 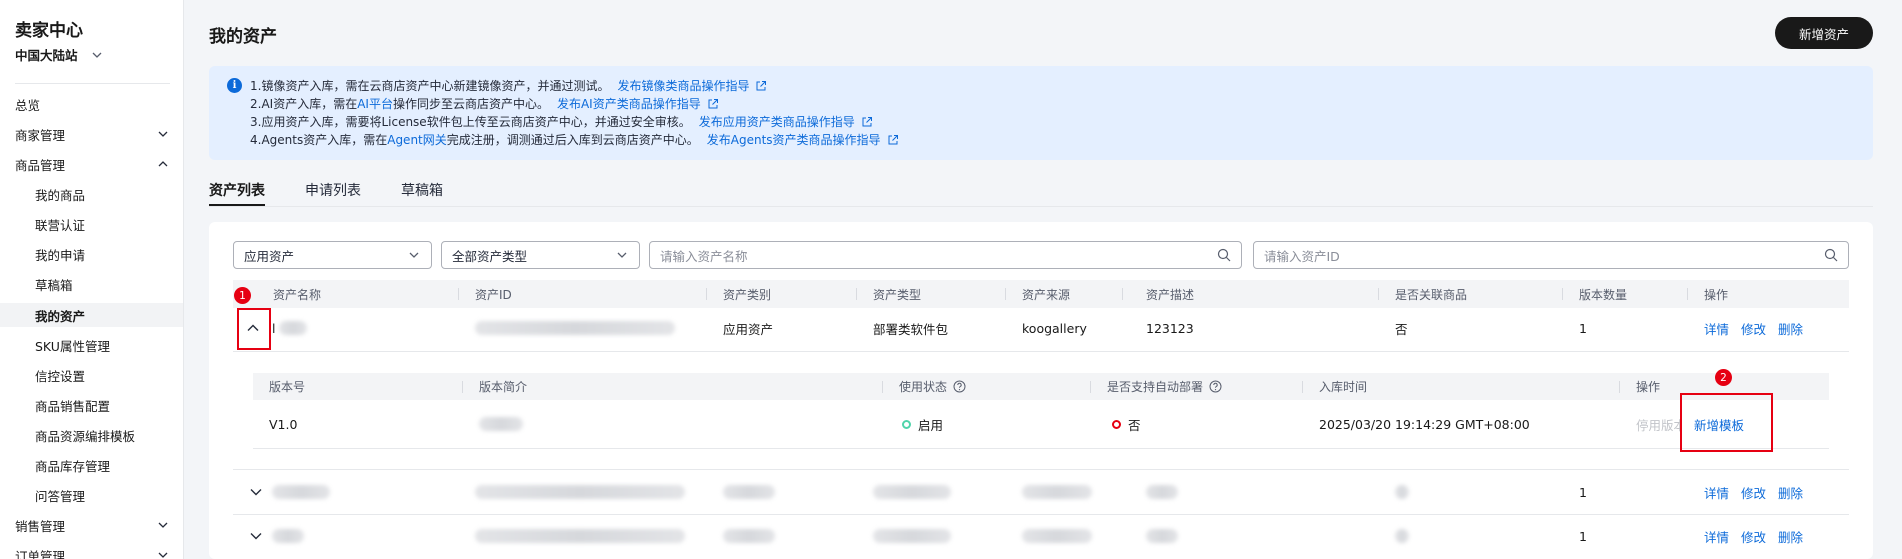 What do you see at coordinates (931, 425) in the screenshot?
I see `status-text: 启用` at bounding box center [931, 425].